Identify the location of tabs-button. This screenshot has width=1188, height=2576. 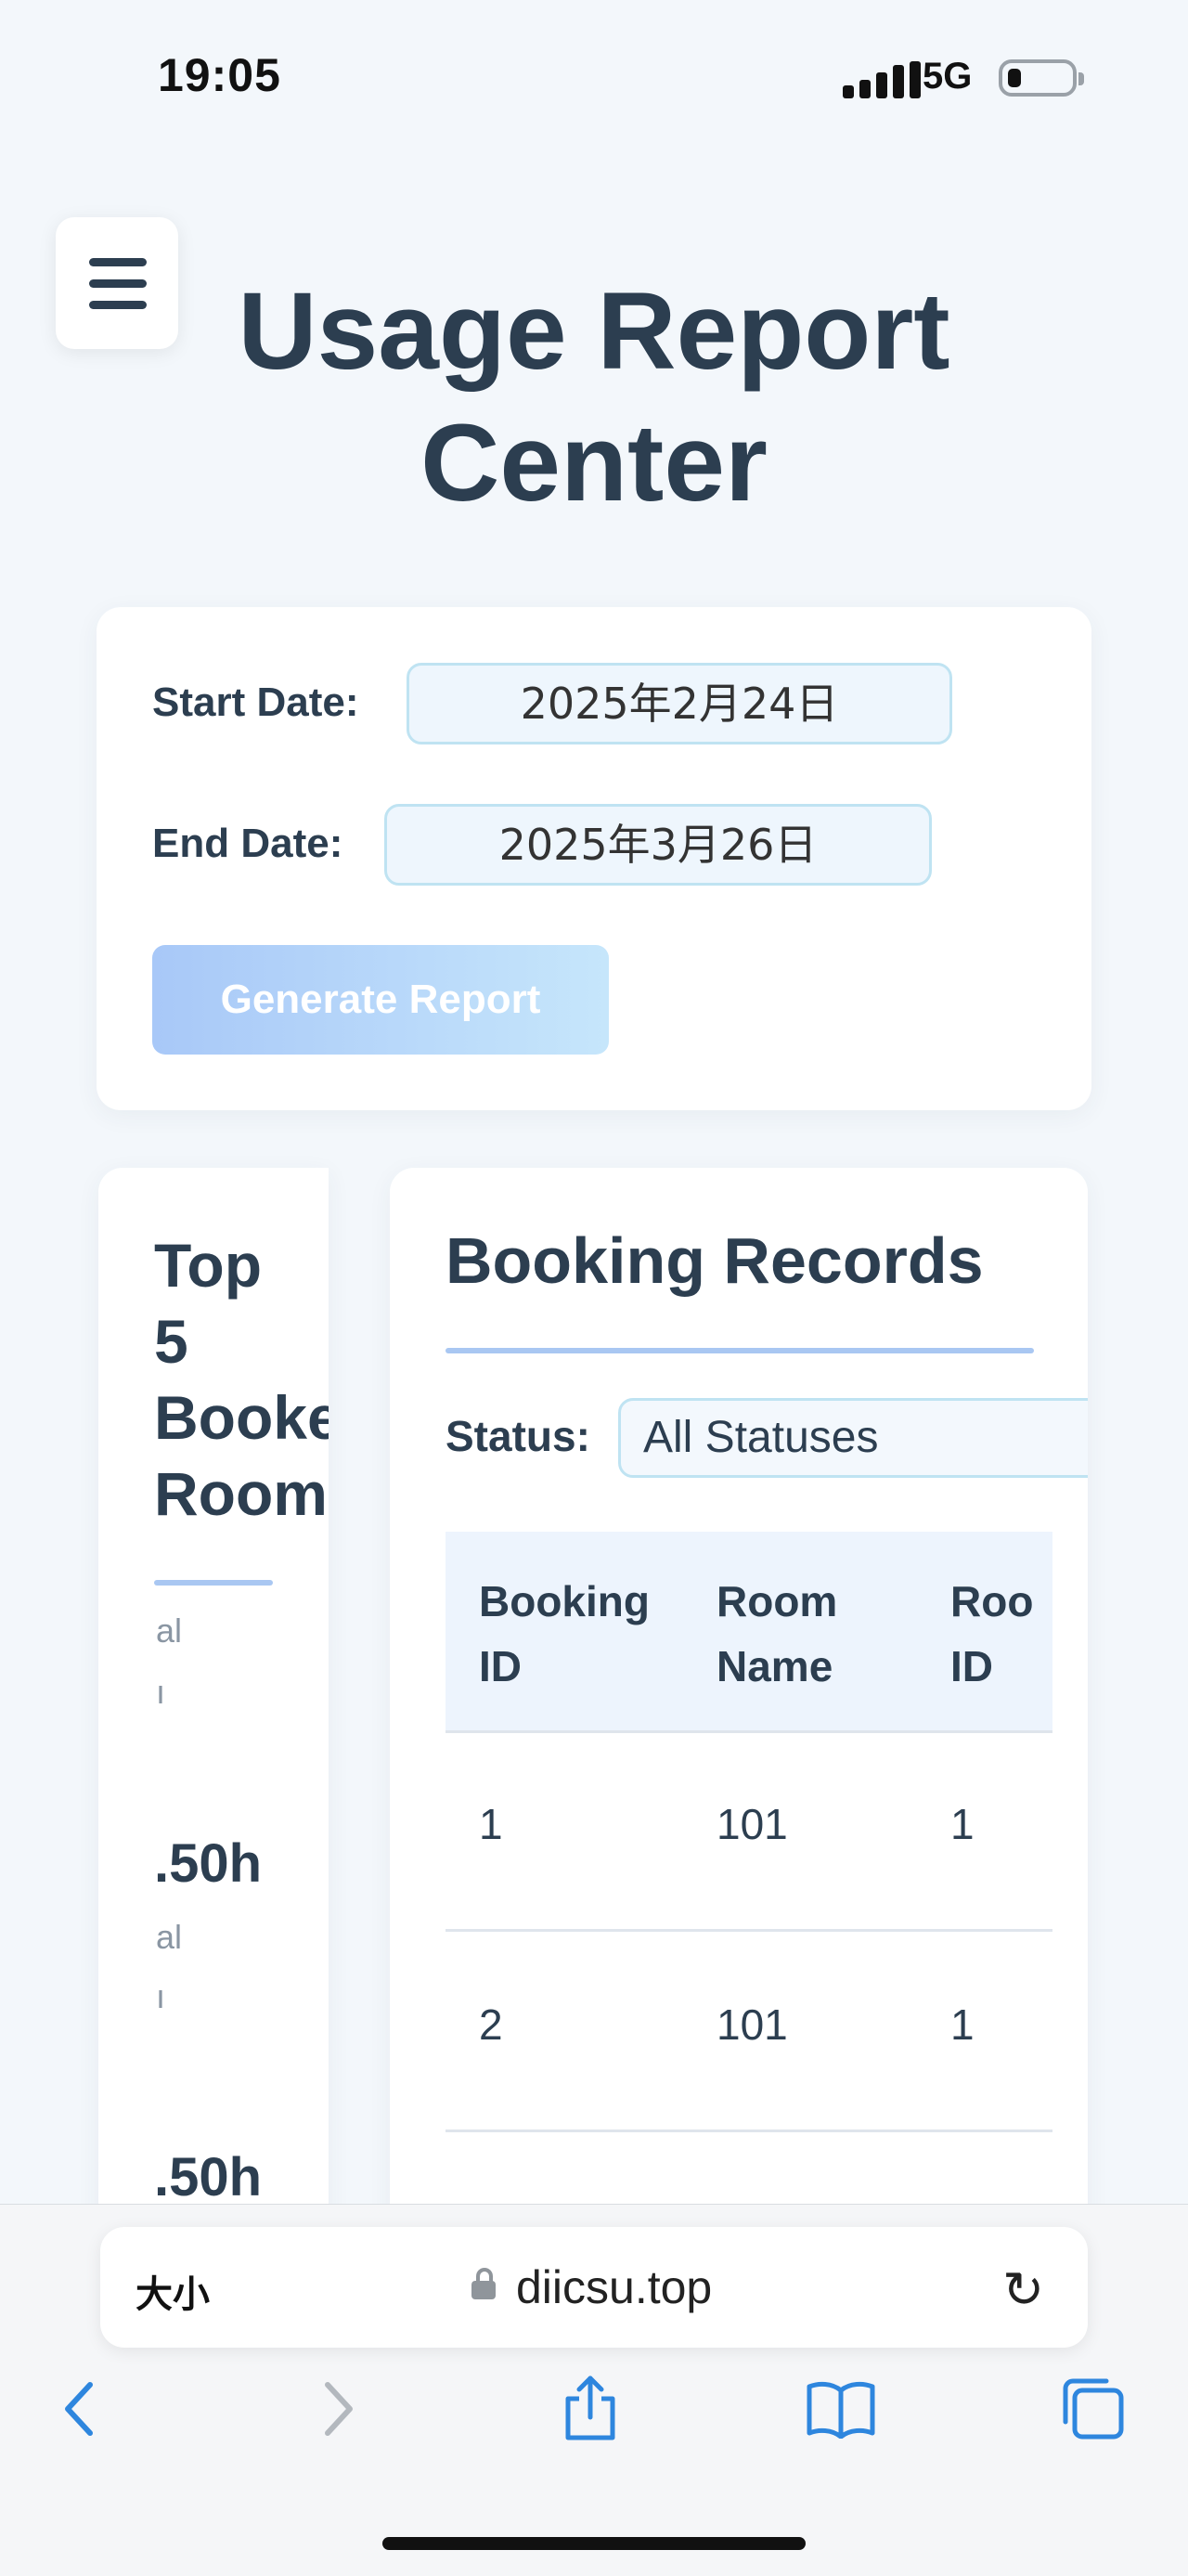
(1093, 2409).